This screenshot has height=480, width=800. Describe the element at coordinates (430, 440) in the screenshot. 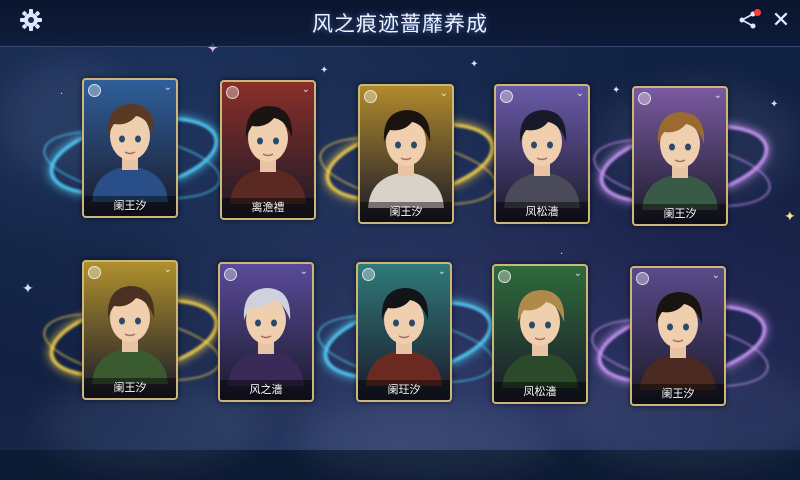

I see `cloud` at that location.